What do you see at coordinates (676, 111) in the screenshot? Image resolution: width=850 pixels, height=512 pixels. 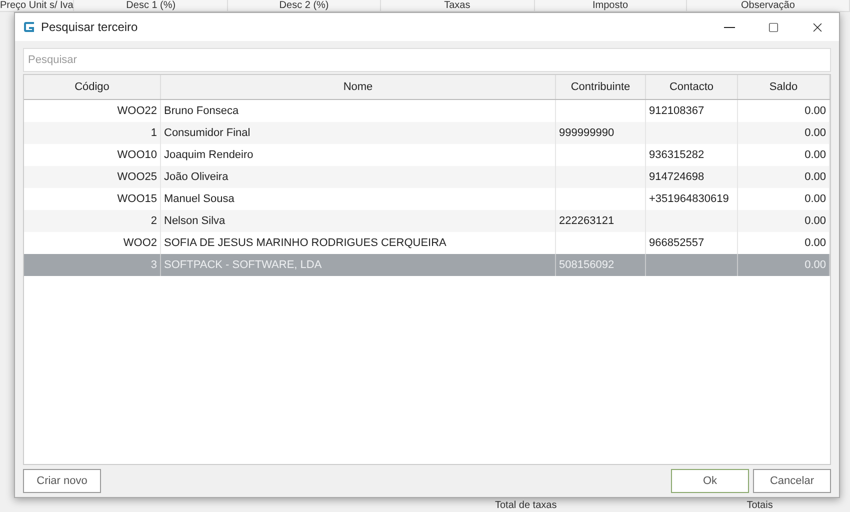 I see `table-cell: 912108367` at bounding box center [676, 111].